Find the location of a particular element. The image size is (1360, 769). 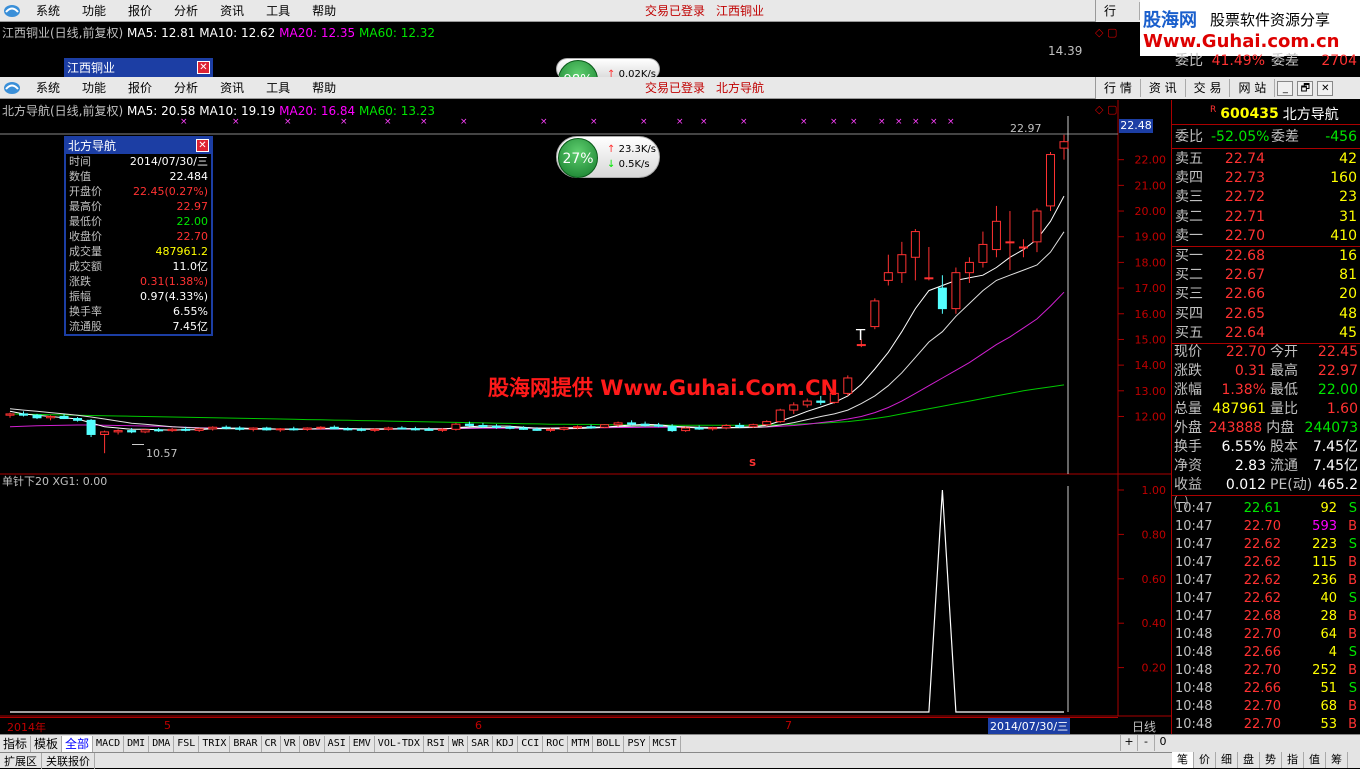

asks-row: 卖四 22.73 160 is located at coordinates (1266, 178).